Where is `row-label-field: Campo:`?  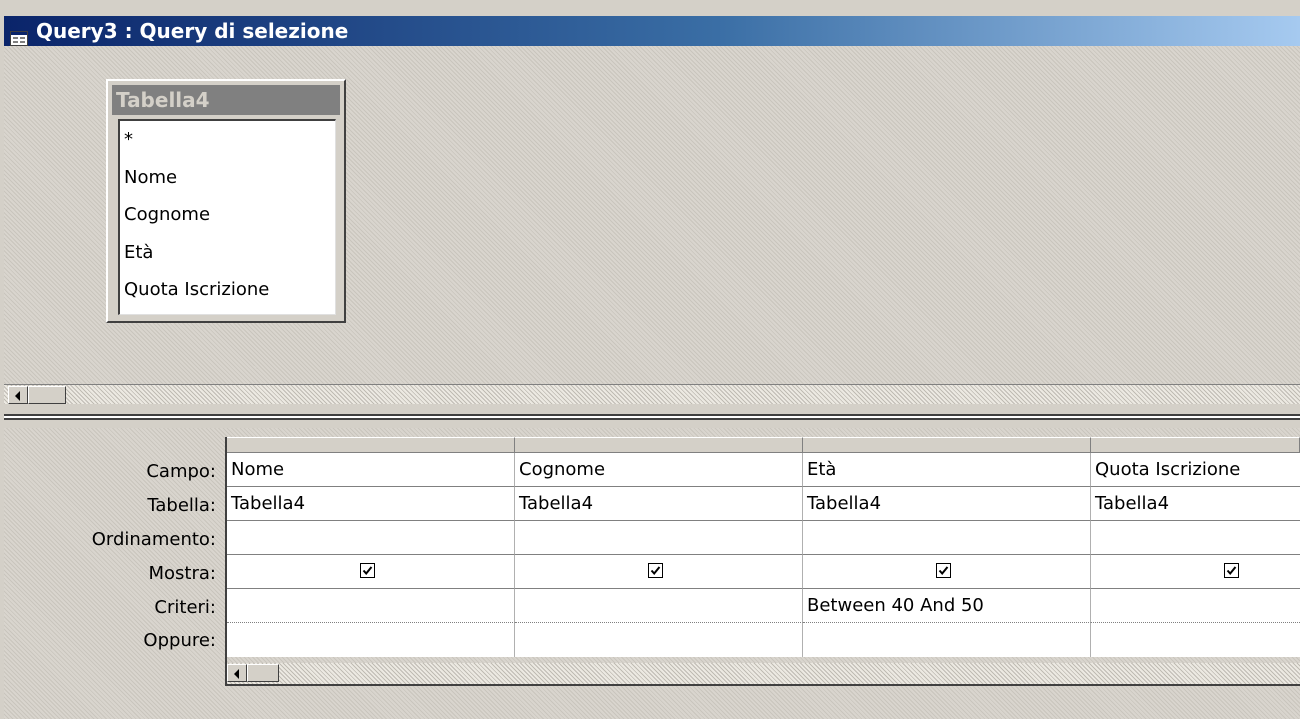 row-label-field: Campo: is located at coordinates (181, 471).